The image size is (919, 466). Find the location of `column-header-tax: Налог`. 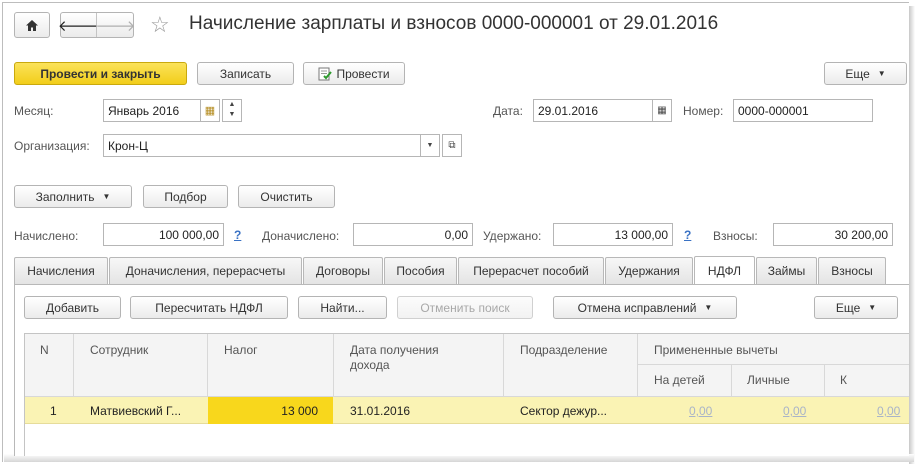

column-header-tax: Налог is located at coordinates (241, 350).